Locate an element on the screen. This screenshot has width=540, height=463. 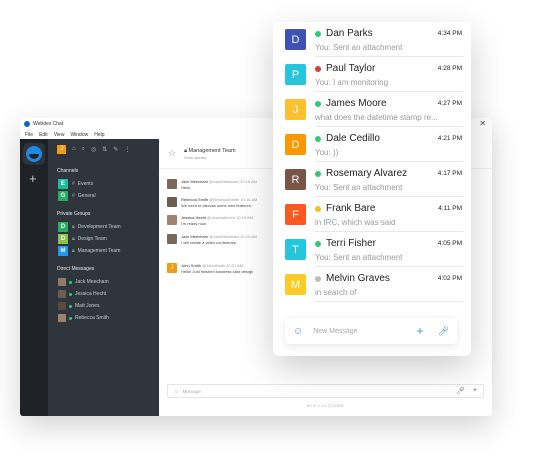
sidebar-item-dm: Rebecca Smith is located at coordinates (103, 318).